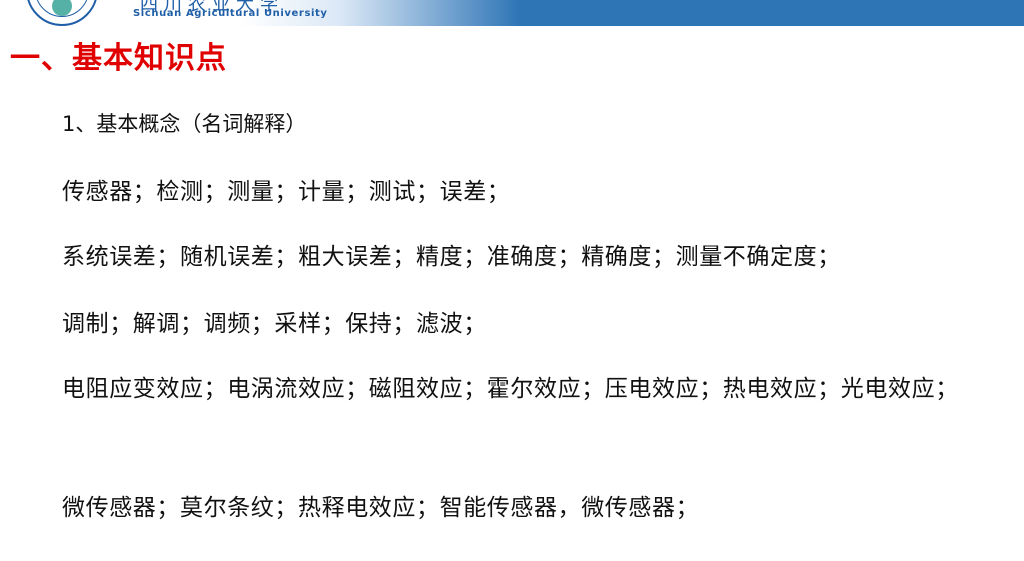  I want to click on term-line-3: 调制；解调；调频；采样；保持；滤波；, so click(274, 324).